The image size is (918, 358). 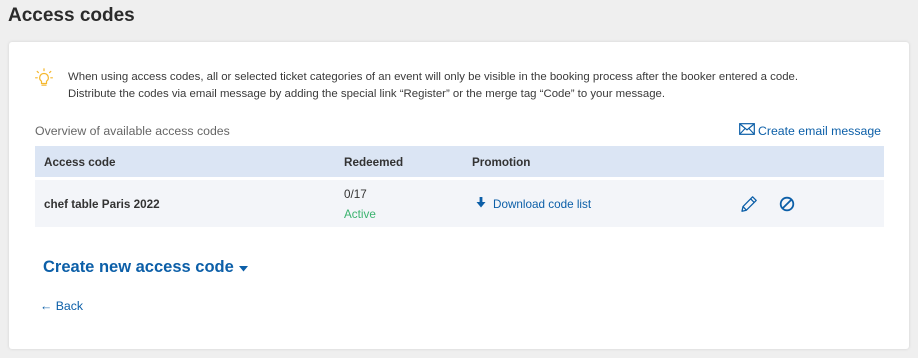 I want to click on header-promotion: Promotion, so click(x=501, y=162).